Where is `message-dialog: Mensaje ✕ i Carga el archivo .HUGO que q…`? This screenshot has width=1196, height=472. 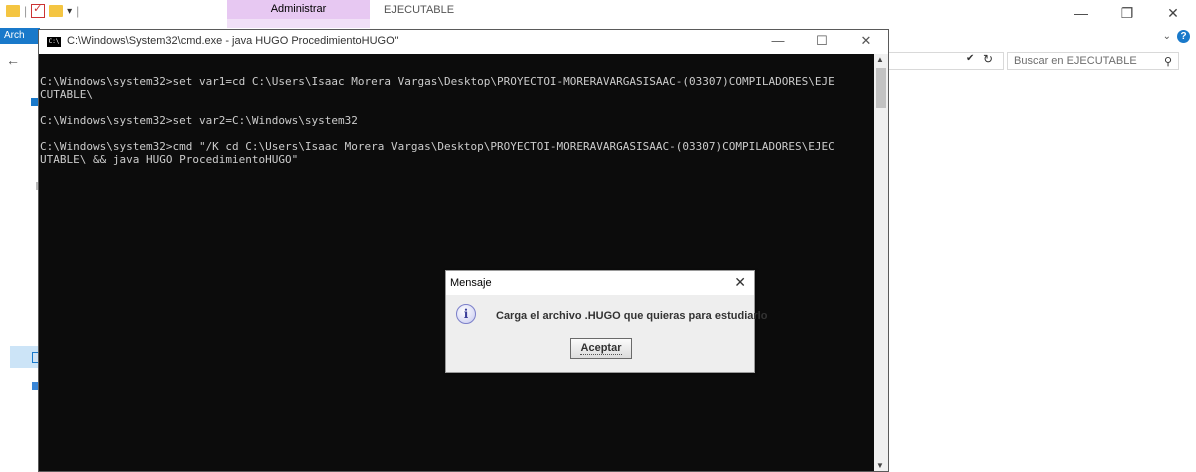
message-dialog: Mensaje ✕ i Carga el archivo .HUGO que q… is located at coordinates (606, 321).